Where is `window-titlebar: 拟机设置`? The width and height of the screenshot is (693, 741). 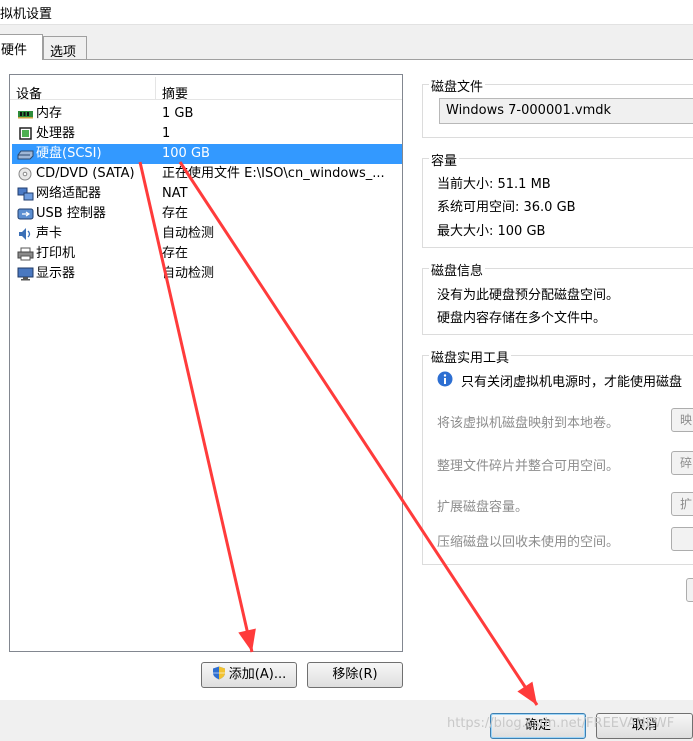
window-titlebar: 拟机设置 is located at coordinates (346, 12).